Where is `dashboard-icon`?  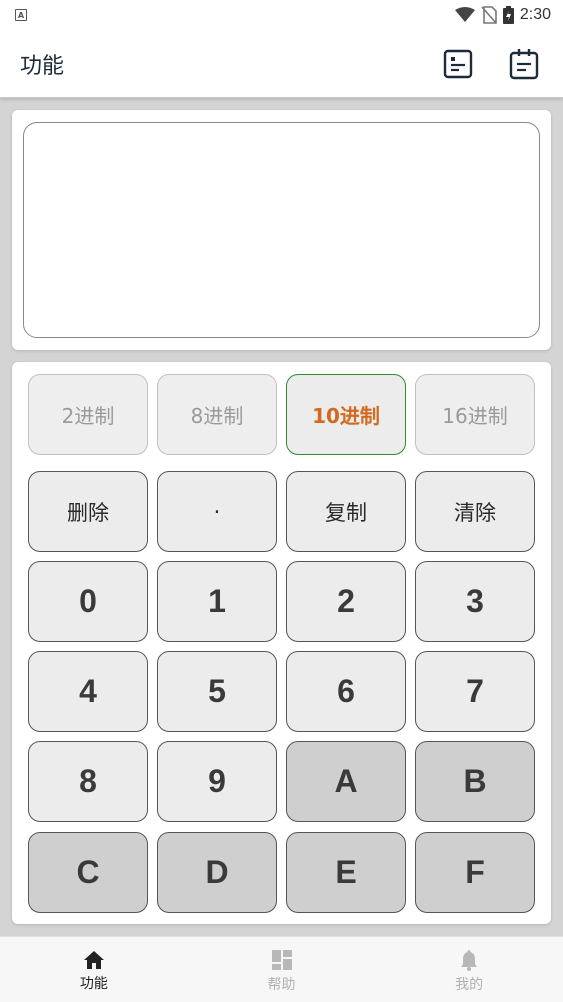
dashboard-icon is located at coordinates (281, 960).